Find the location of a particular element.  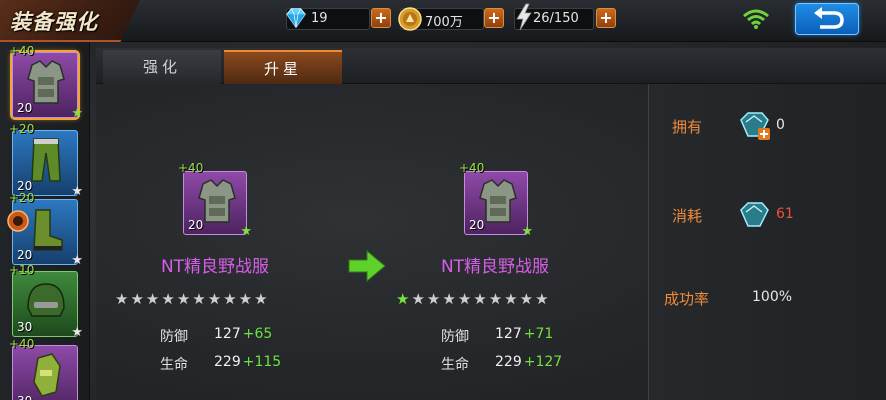

stat-bonus: +127 is located at coordinates (543, 362).